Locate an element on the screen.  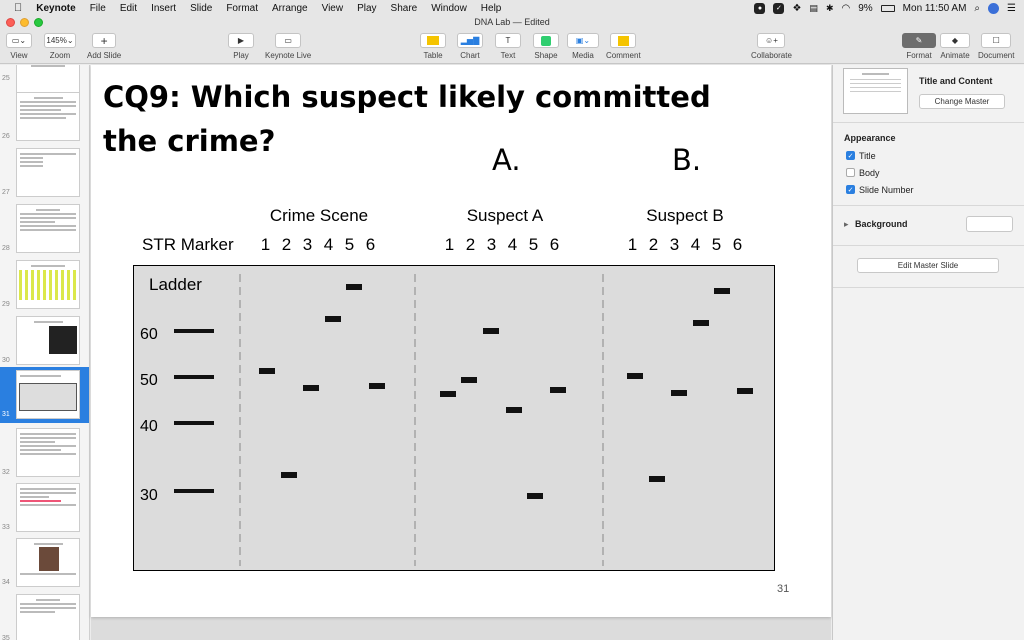
disclosure-triangle-icon: ▸ is located at coordinates (846, 224).